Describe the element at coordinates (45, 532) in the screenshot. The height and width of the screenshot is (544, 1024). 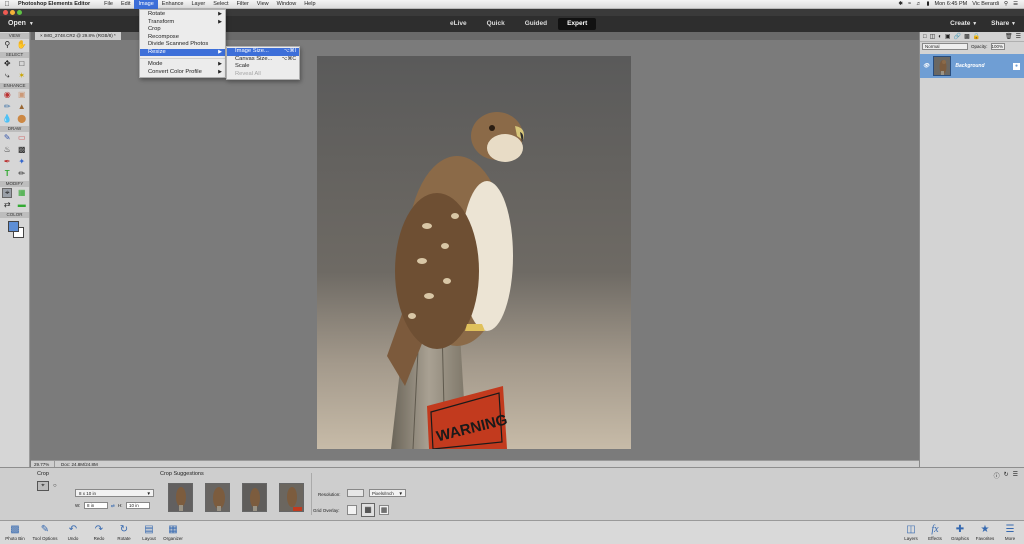
I see `tool-options-button: ✎ Tool Options` at that location.